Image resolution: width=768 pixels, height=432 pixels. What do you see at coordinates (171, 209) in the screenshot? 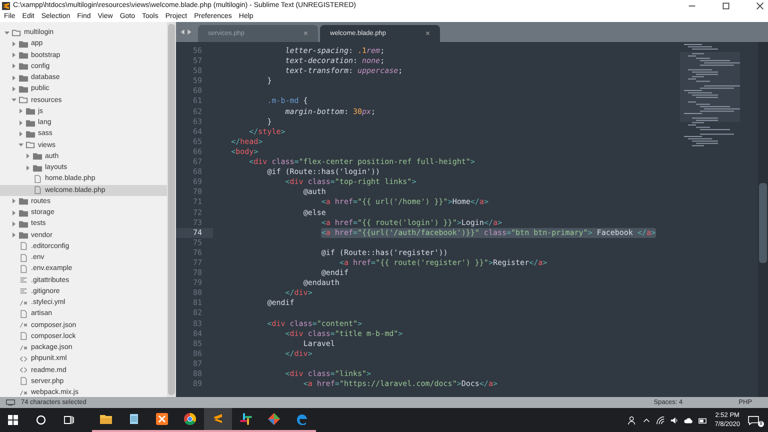
I see `sidebar-scrollbar` at bounding box center [171, 209].